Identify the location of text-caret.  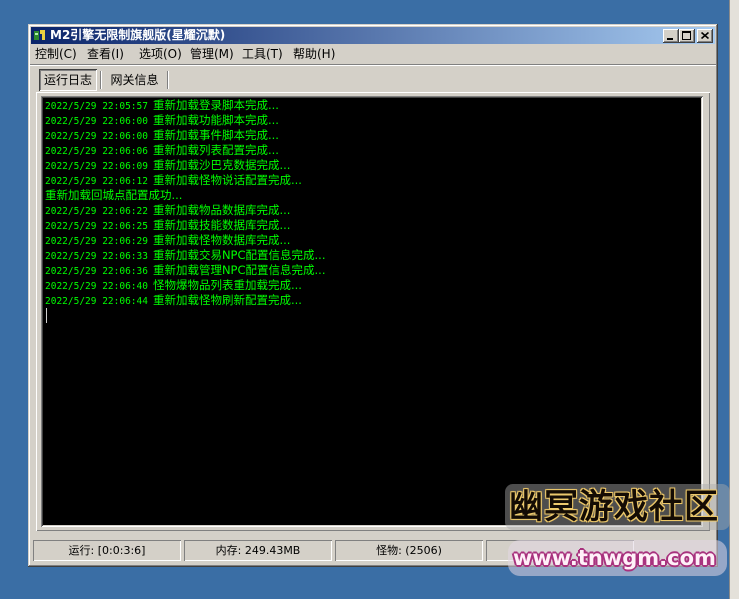
(46, 315).